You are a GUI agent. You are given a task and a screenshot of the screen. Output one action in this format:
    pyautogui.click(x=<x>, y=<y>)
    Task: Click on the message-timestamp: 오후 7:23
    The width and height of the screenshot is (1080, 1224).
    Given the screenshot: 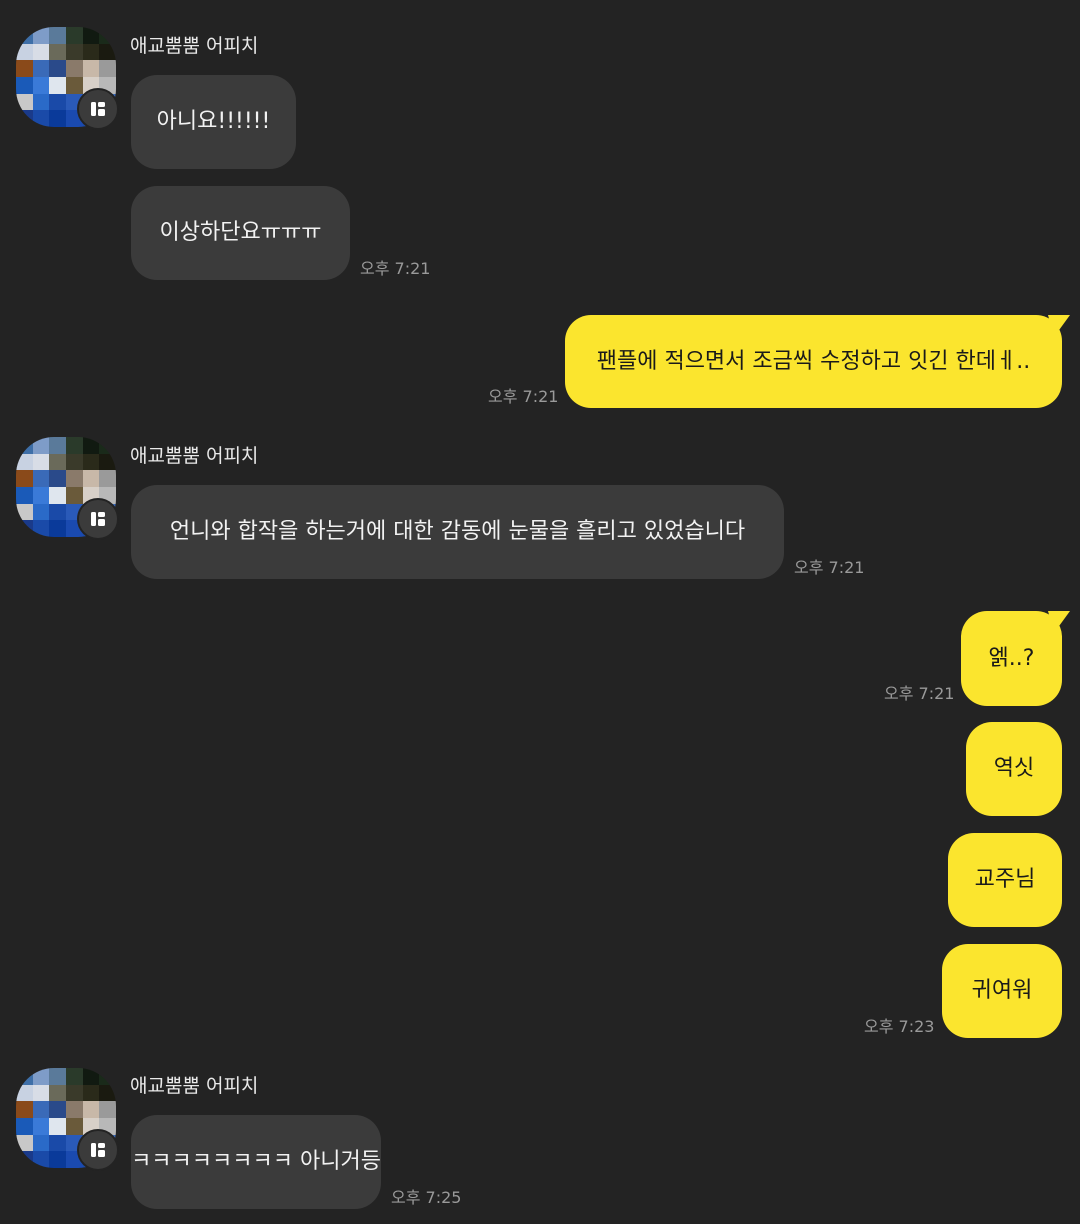 What is the action you would take?
    pyautogui.click(x=899, y=1026)
    